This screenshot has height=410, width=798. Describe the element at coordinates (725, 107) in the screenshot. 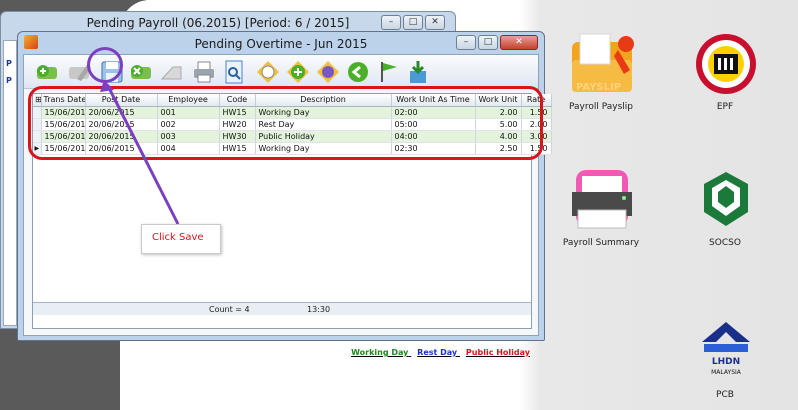

I see `app-label: EPF` at that location.